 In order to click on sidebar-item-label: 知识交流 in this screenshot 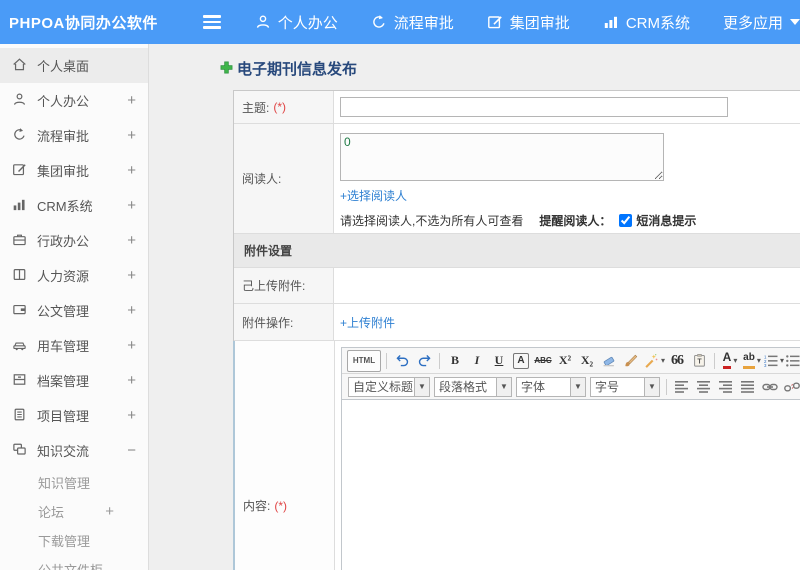, I will do `click(63, 451)`.